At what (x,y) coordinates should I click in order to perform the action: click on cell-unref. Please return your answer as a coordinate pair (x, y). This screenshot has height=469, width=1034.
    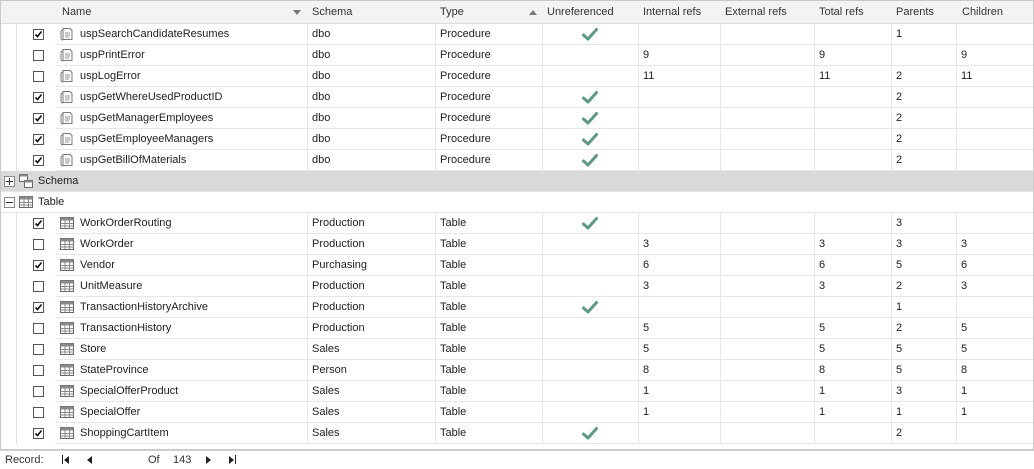
    Looking at the image, I should click on (591, 391).